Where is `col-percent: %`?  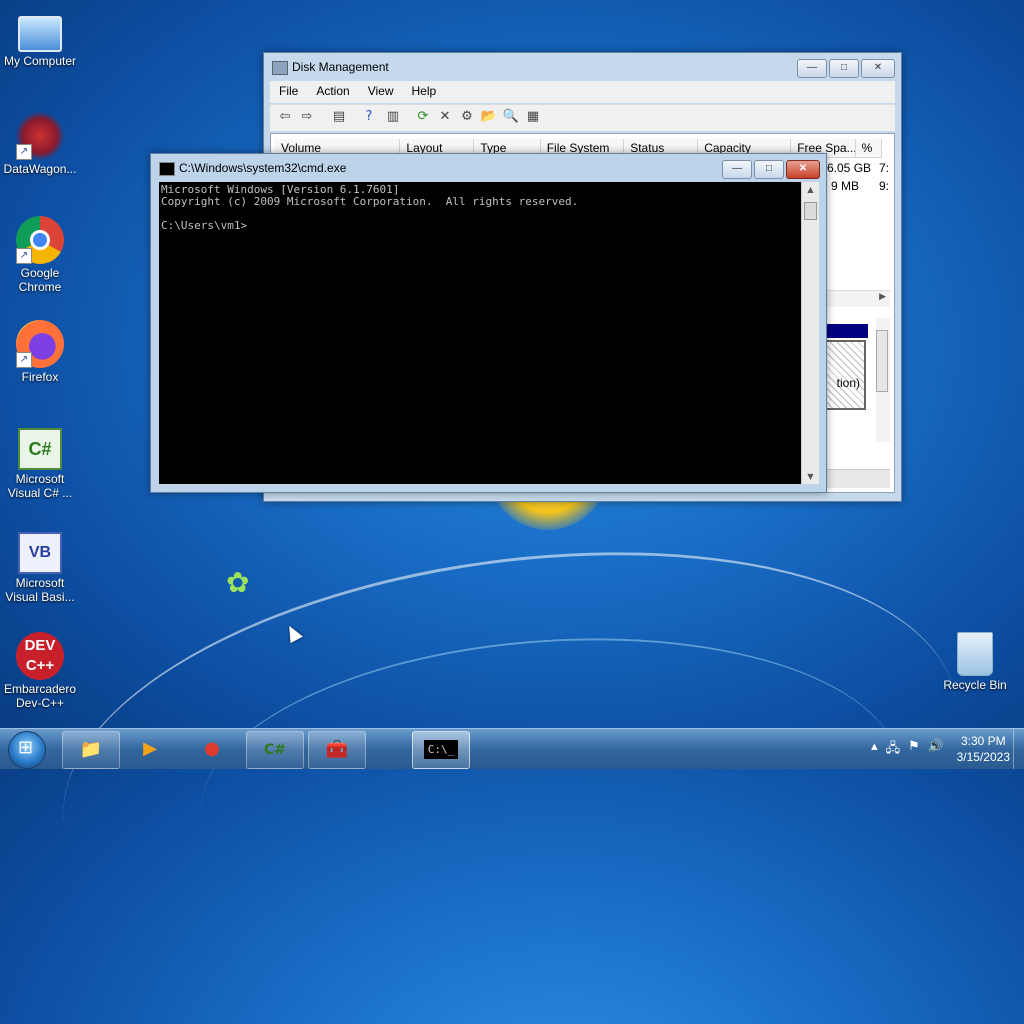
col-percent: % is located at coordinates (869, 148).